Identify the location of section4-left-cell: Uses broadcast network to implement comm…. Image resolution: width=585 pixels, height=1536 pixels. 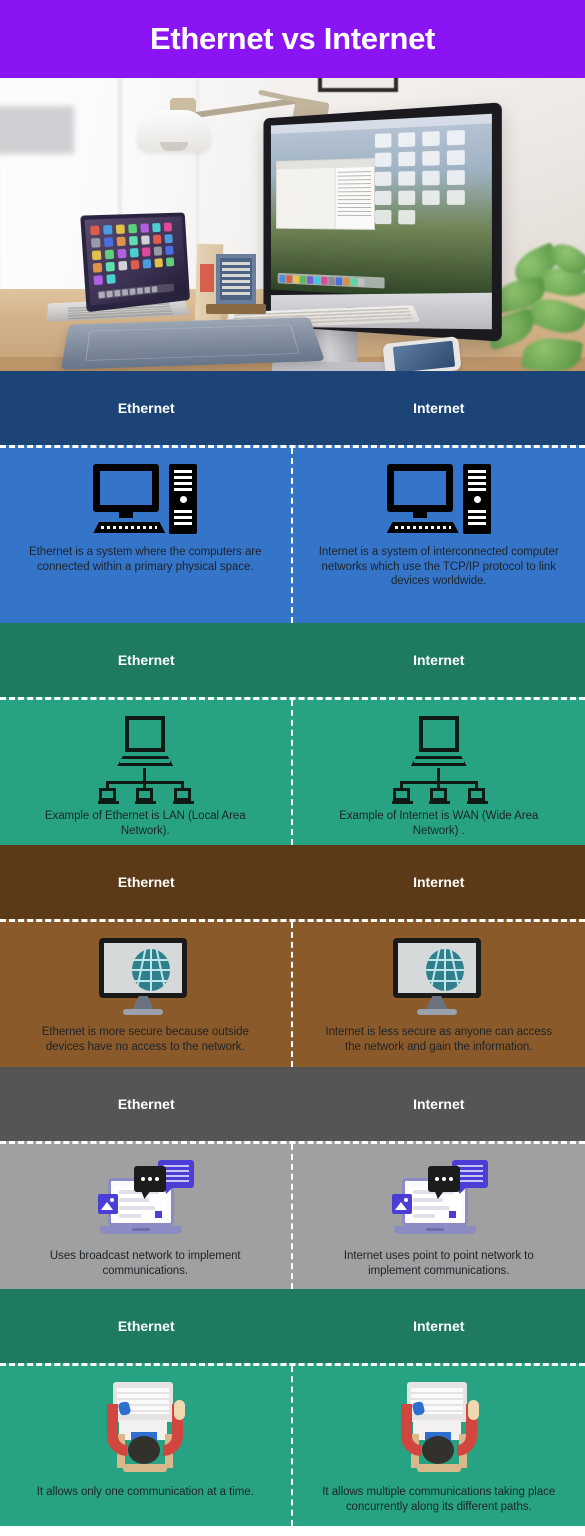
(146, 1216).